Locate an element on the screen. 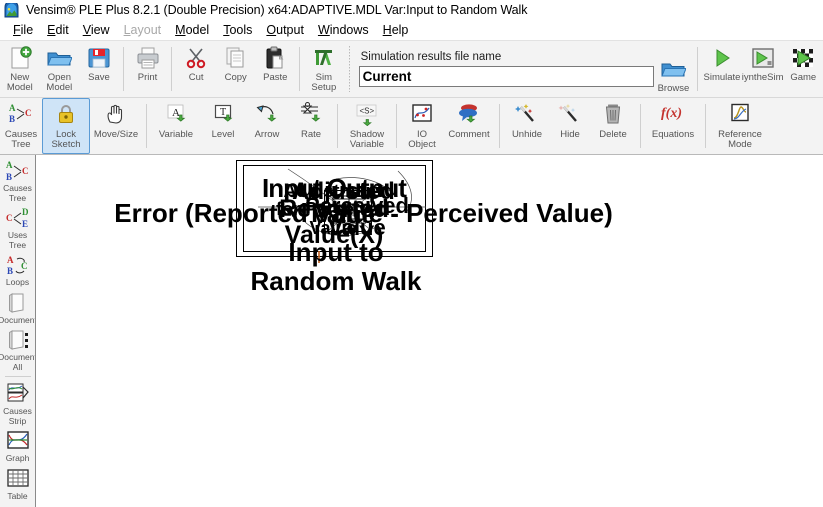 The width and height of the screenshot is (823, 507). hide-label: Hide is located at coordinates (570, 134).